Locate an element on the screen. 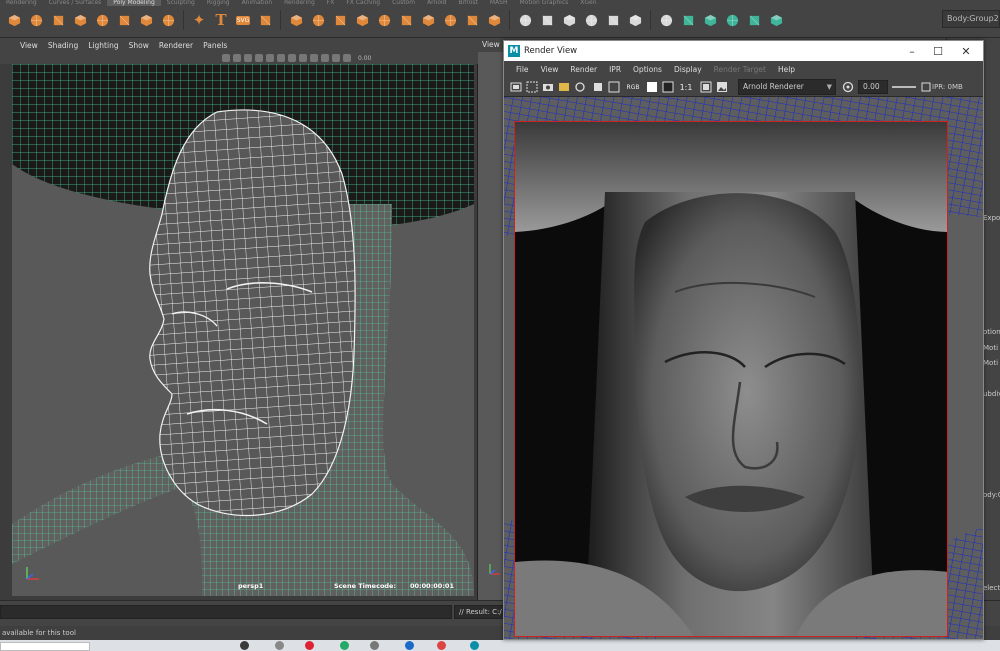 Image resolution: width=1000 pixels, height=651 pixels. menu-help: Help is located at coordinates (786, 69).